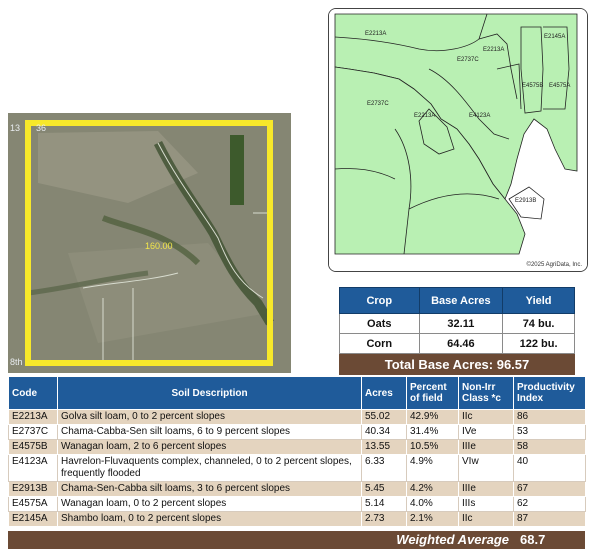 The height and width of the screenshot is (558, 597). I want to click on acre-label: 160.00, so click(159, 246).